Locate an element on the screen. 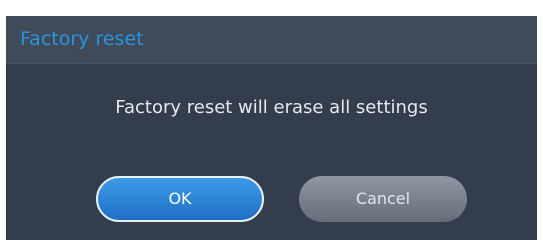 The width and height of the screenshot is (543, 240). cancel-button: Cancel is located at coordinates (383, 199).